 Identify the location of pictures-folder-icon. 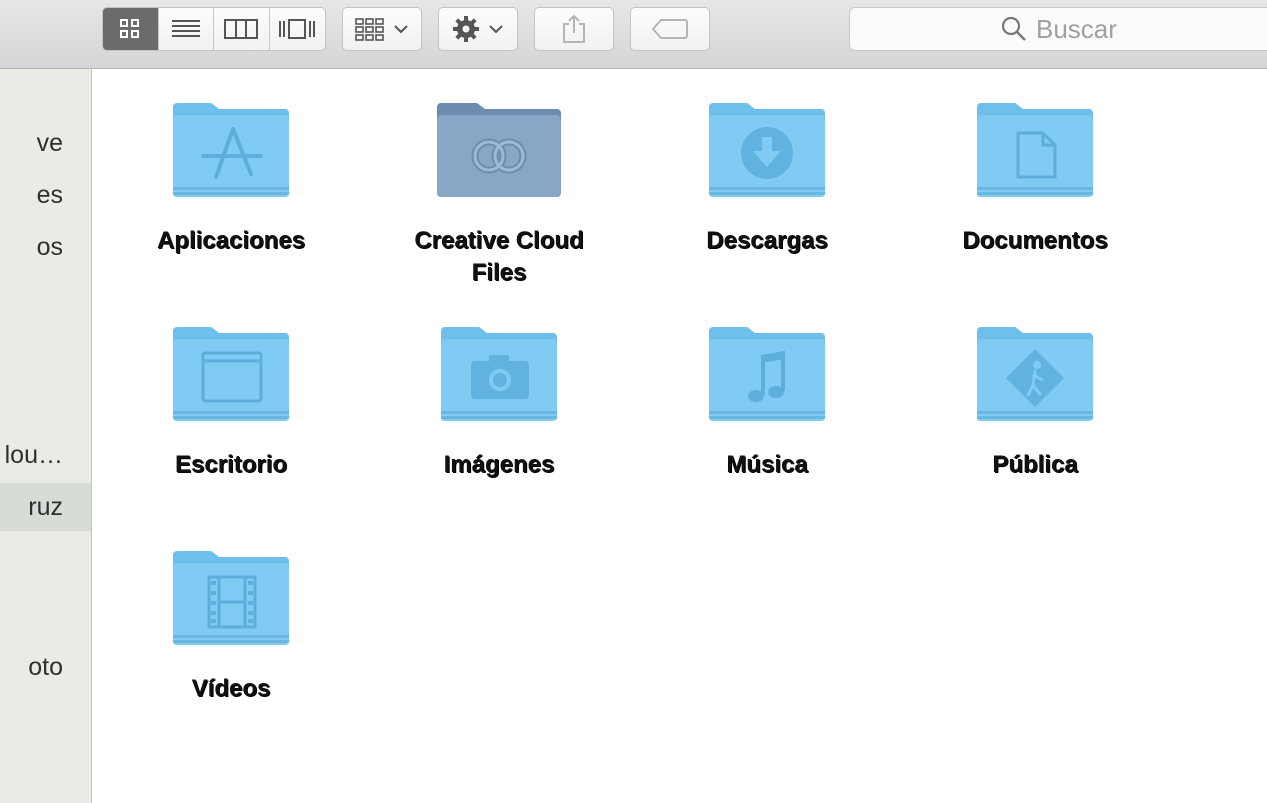
(499, 374).